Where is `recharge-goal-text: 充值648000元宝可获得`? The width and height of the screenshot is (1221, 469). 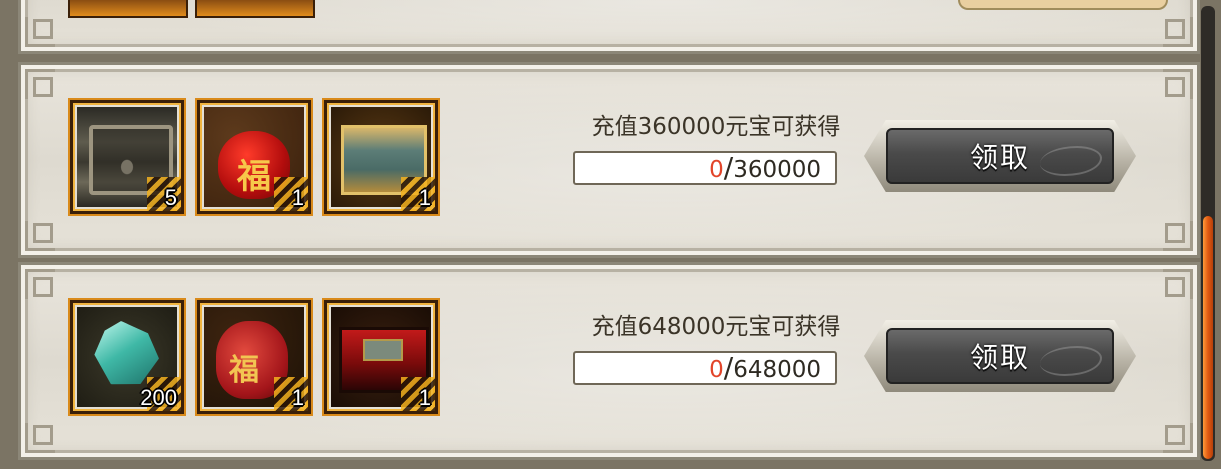
recharge-goal-text: 充值648000元宝可获得 is located at coordinates (716, 327).